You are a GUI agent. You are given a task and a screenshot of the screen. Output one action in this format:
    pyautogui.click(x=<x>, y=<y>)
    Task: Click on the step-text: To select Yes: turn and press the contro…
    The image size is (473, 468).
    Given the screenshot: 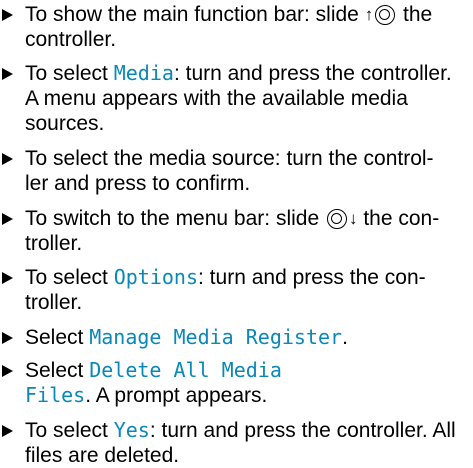 What is the action you would take?
    pyautogui.click(x=240, y=442)
    